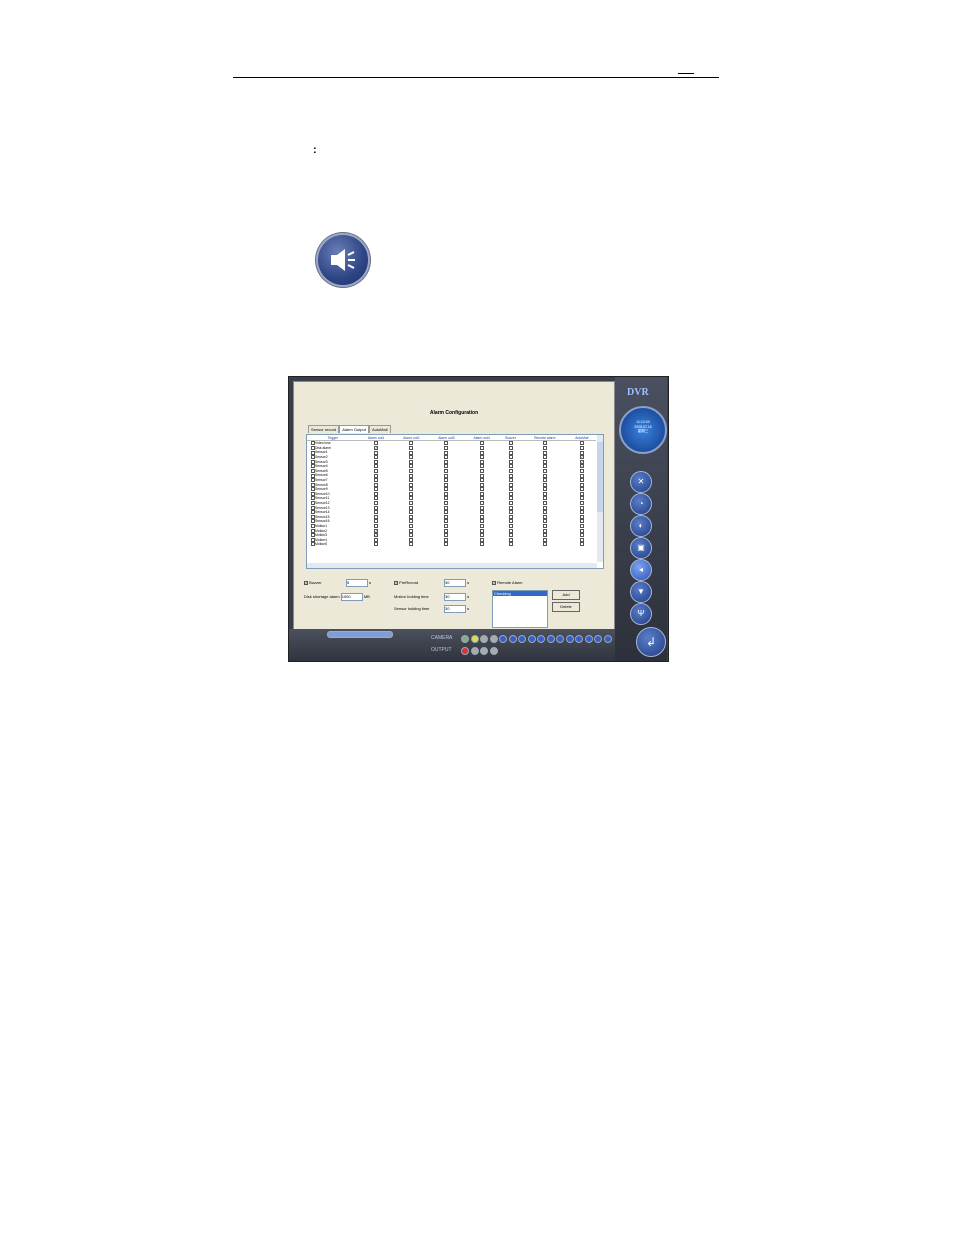 Image resolution: width=954 pixels, height=1235 pixels. Describe the element at coordinates (566, 595) in the screenshot. I see `add-button: Add` at that location.